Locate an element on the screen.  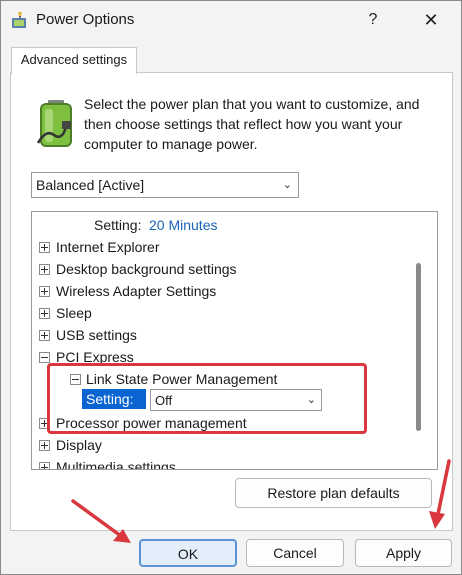
power-plan-dropdown: Balanced [Active] ⌄ is located at coordinates (165, 185).